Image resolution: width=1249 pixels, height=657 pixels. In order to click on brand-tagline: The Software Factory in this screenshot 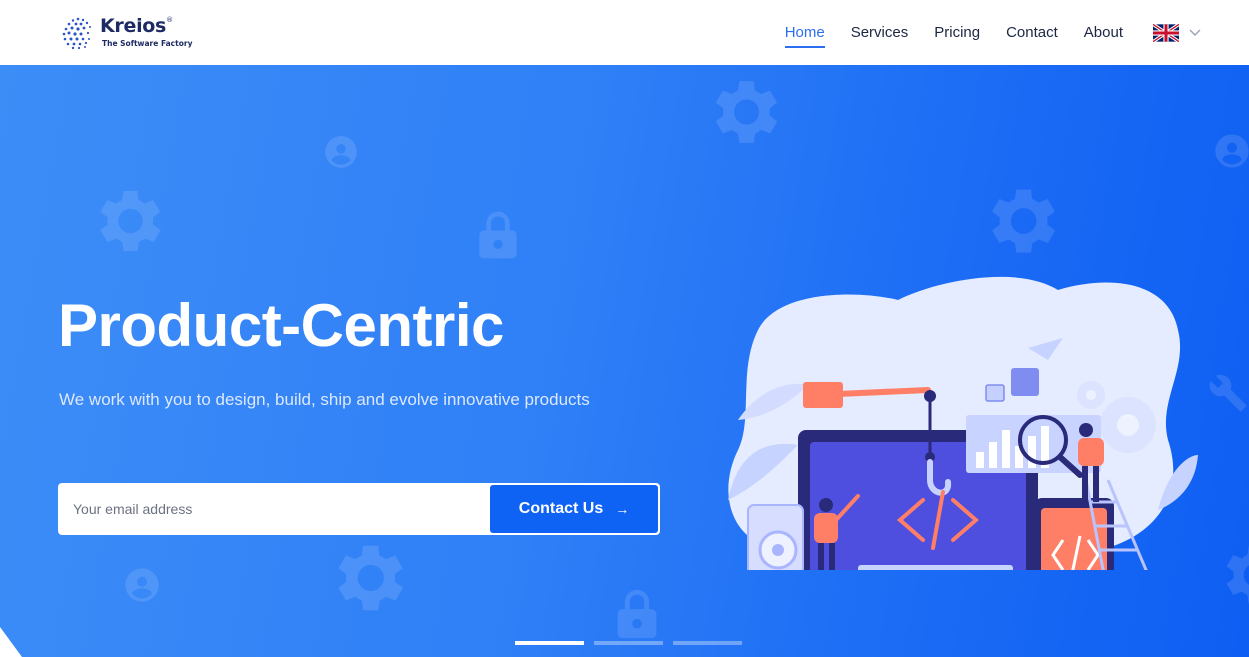, I will do `click(147, 44)`.